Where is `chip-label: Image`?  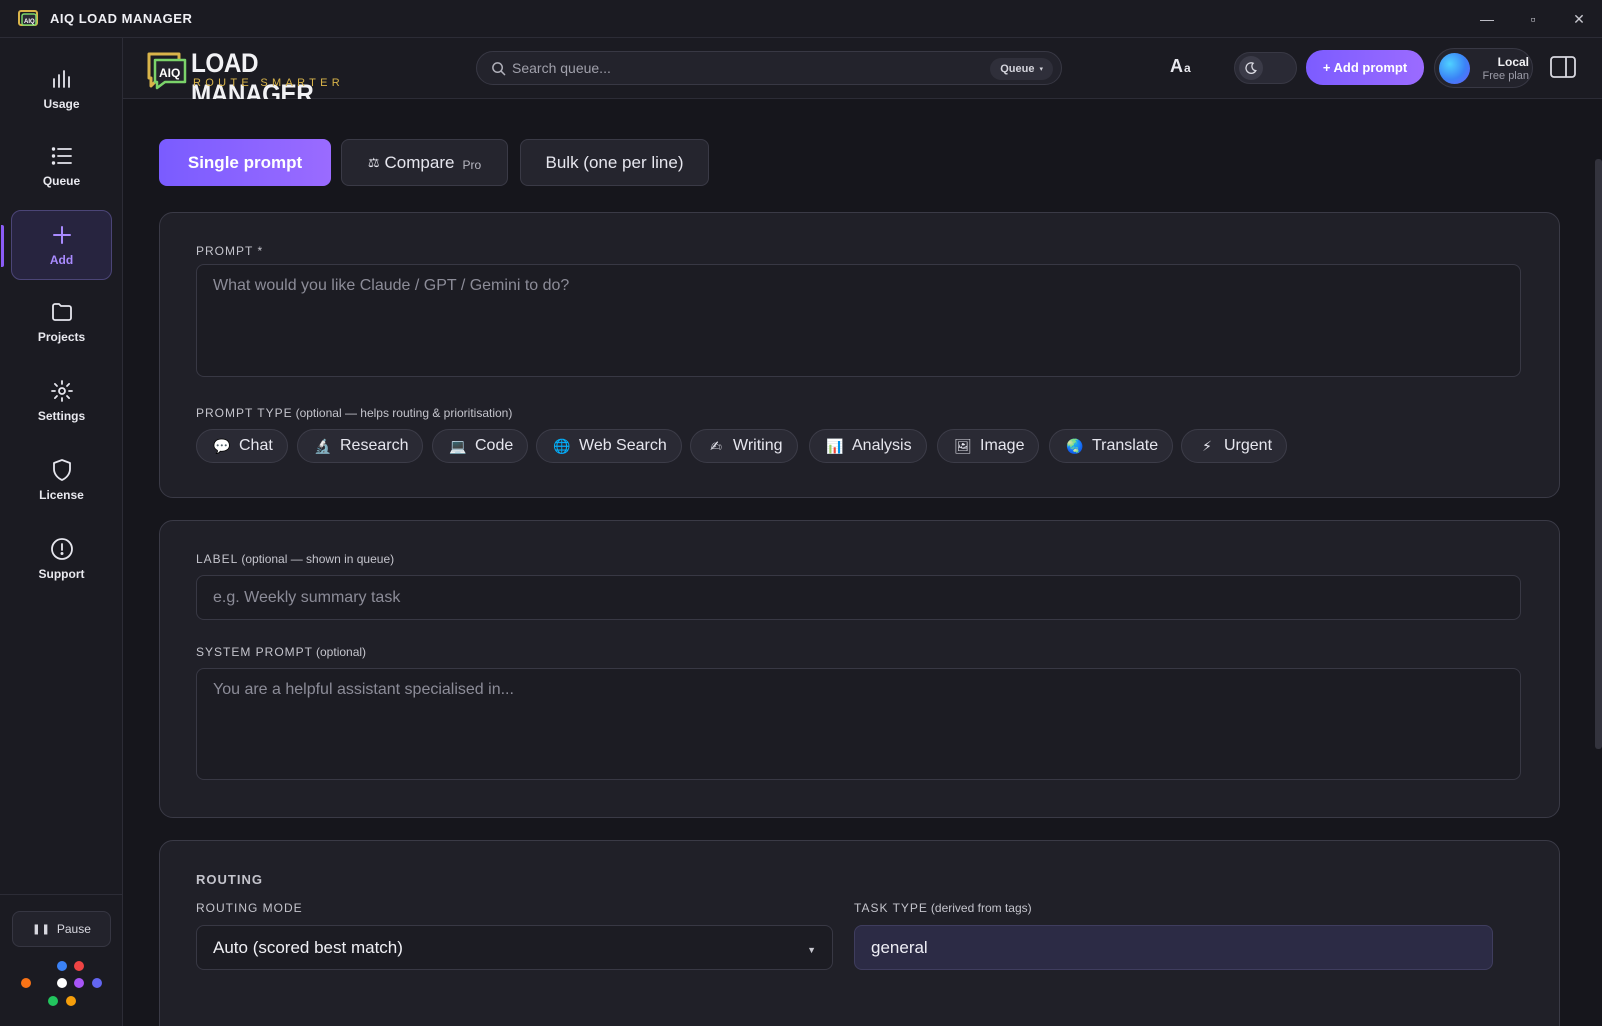 chip-label: Image is located at coordinates (1002, 445).